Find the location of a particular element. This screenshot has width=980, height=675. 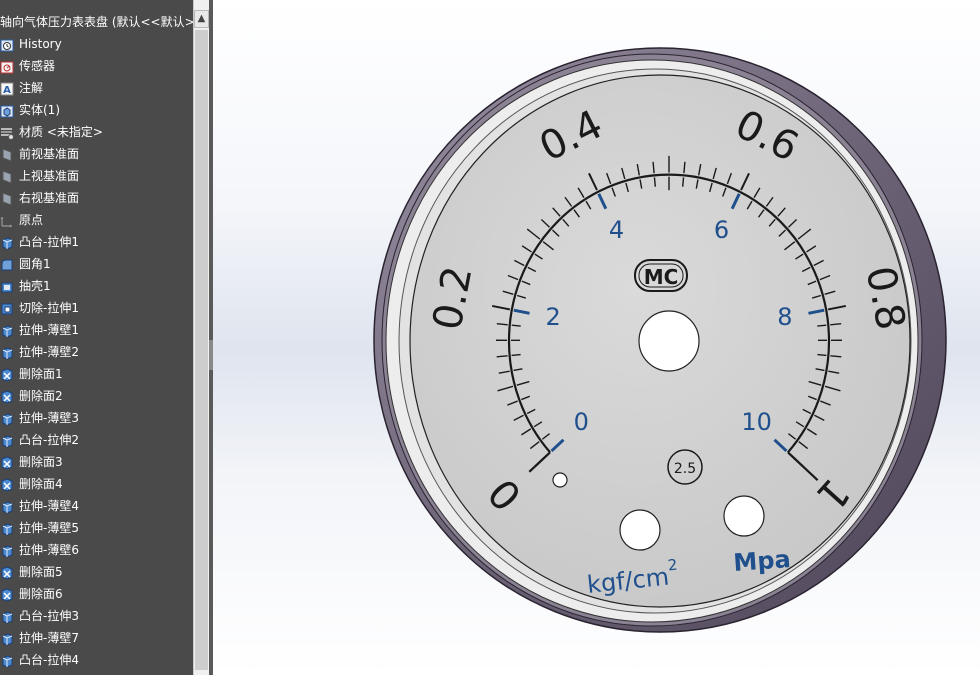

tree-item: A 注解 is located at coordinates (96, 88).